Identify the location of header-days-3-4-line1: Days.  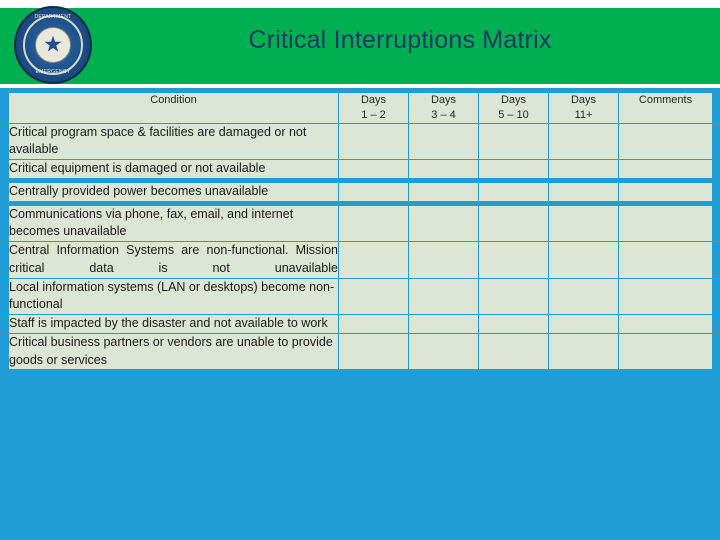
(443, 100).